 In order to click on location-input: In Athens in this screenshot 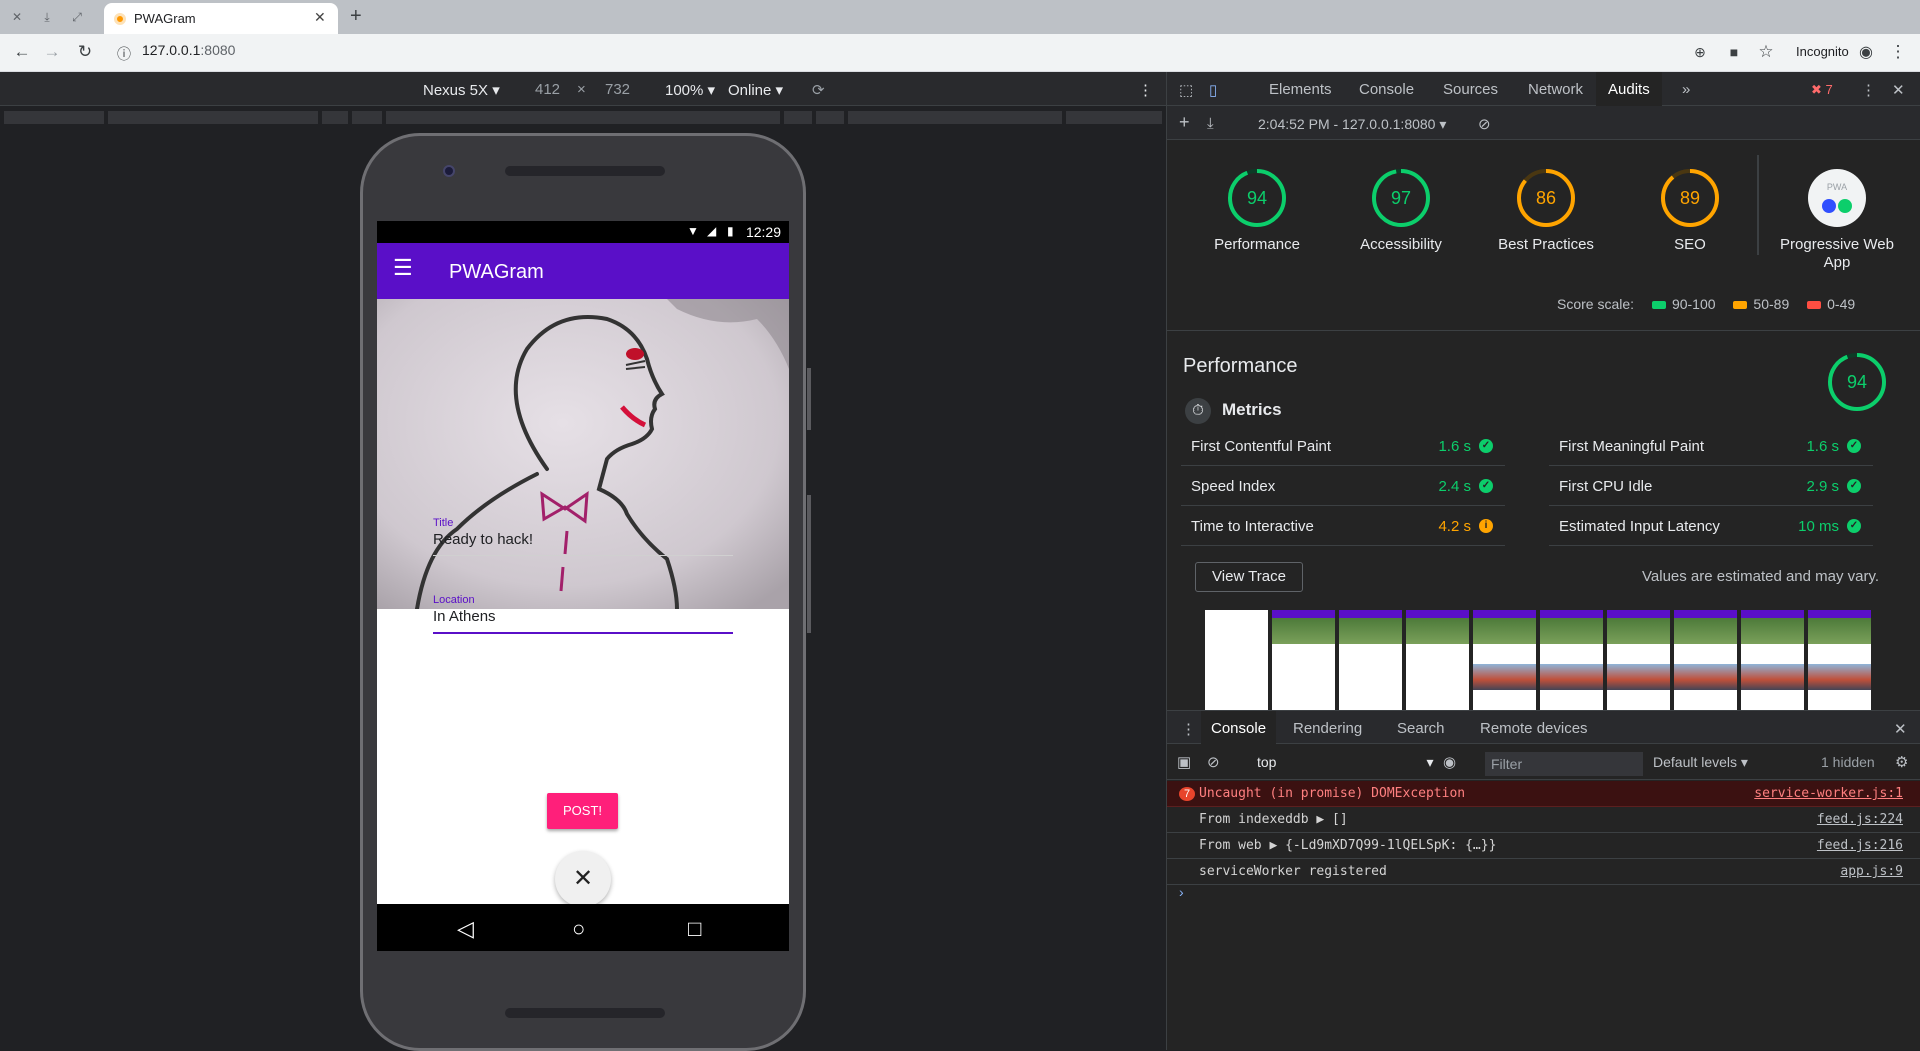, I will do `click(464, 616)`.